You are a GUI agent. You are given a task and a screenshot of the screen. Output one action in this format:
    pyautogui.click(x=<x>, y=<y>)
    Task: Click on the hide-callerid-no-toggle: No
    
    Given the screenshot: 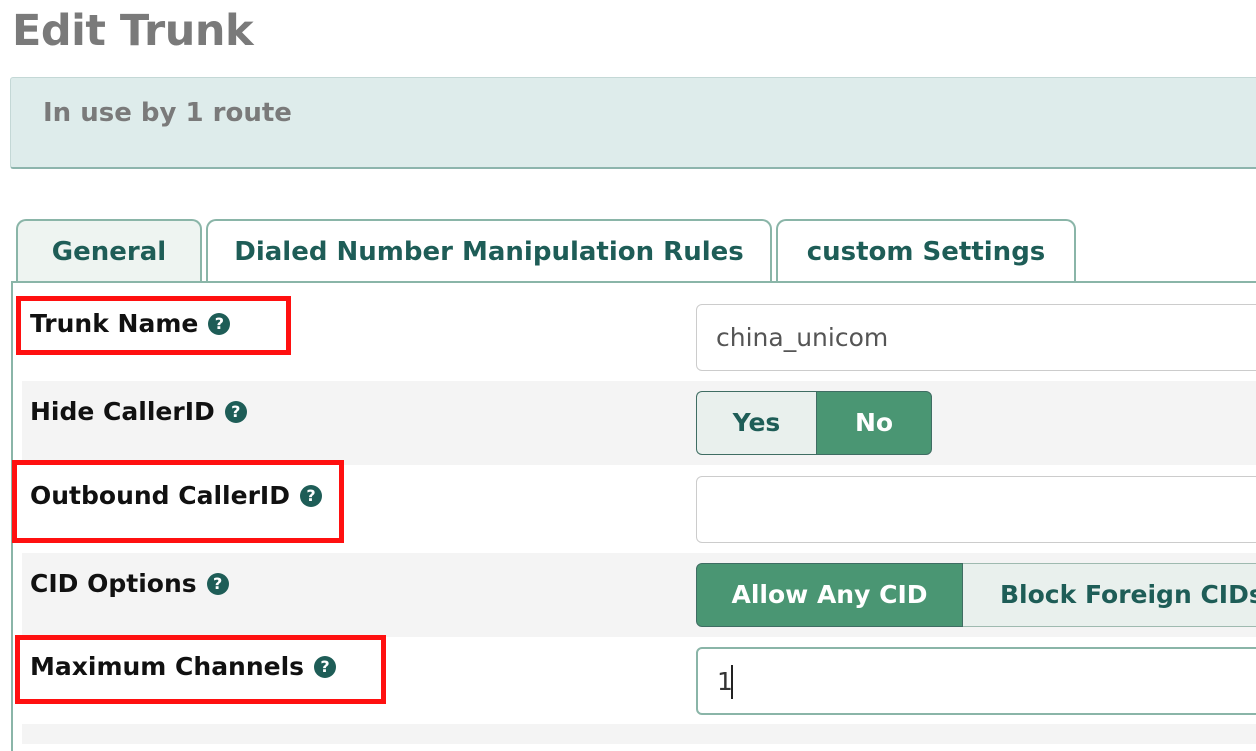 What is the action you would take?
    pyautogui.click(x=874, y=423)
    